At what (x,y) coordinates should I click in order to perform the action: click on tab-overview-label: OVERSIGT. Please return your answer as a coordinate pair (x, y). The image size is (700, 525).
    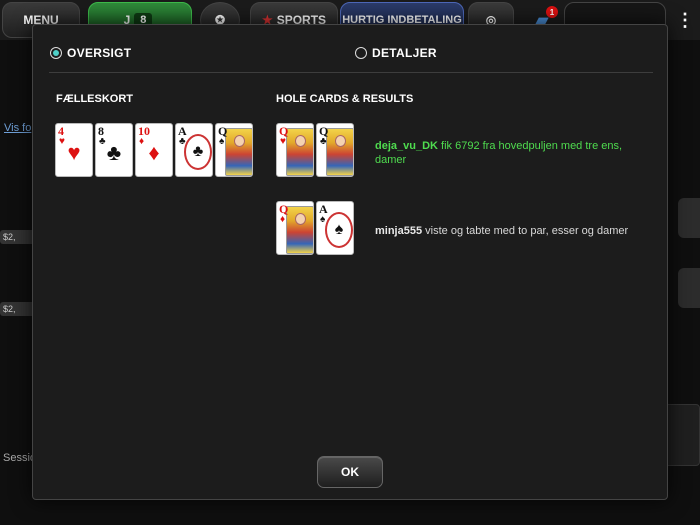
    Looking at the image, I should click on (99, 53).